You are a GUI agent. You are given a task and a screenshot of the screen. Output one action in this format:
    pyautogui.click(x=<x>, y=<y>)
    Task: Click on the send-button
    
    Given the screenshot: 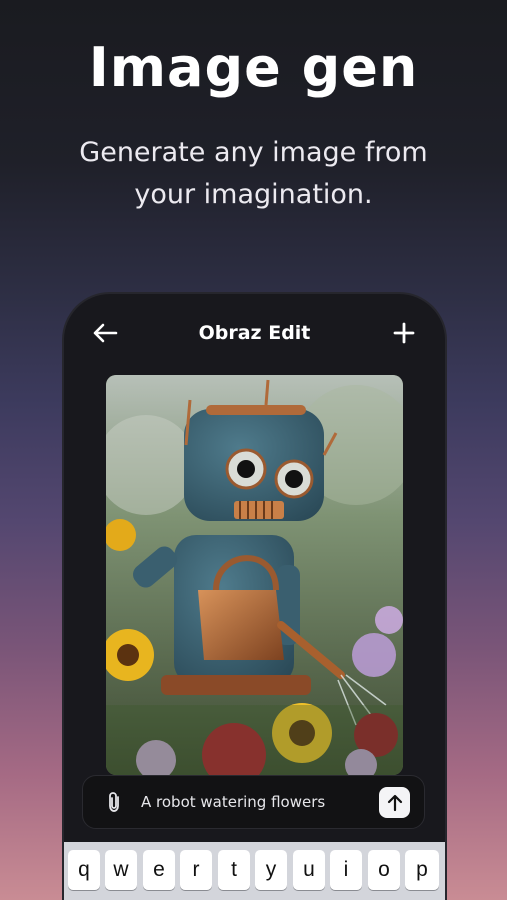 What is the action you would take?
    pyautogui.click(x=394, y=802)
    